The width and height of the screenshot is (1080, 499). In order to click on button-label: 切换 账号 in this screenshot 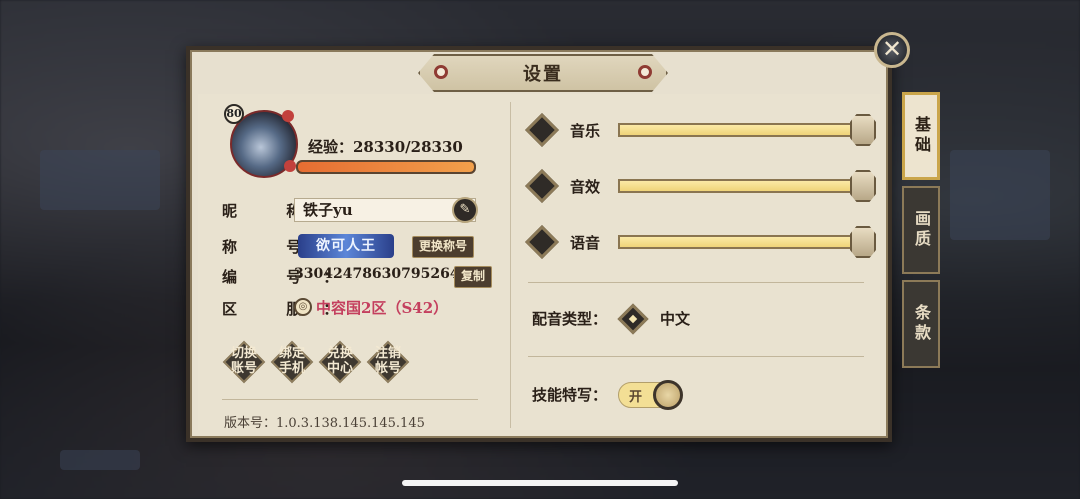, I will do `click(243, 361)`.